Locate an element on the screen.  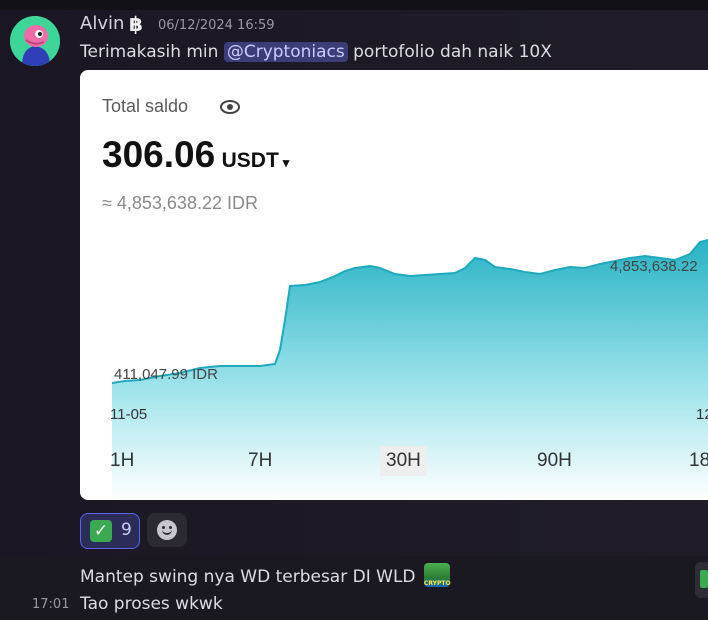
message-actions-edge is located at coordinates (701, 580).